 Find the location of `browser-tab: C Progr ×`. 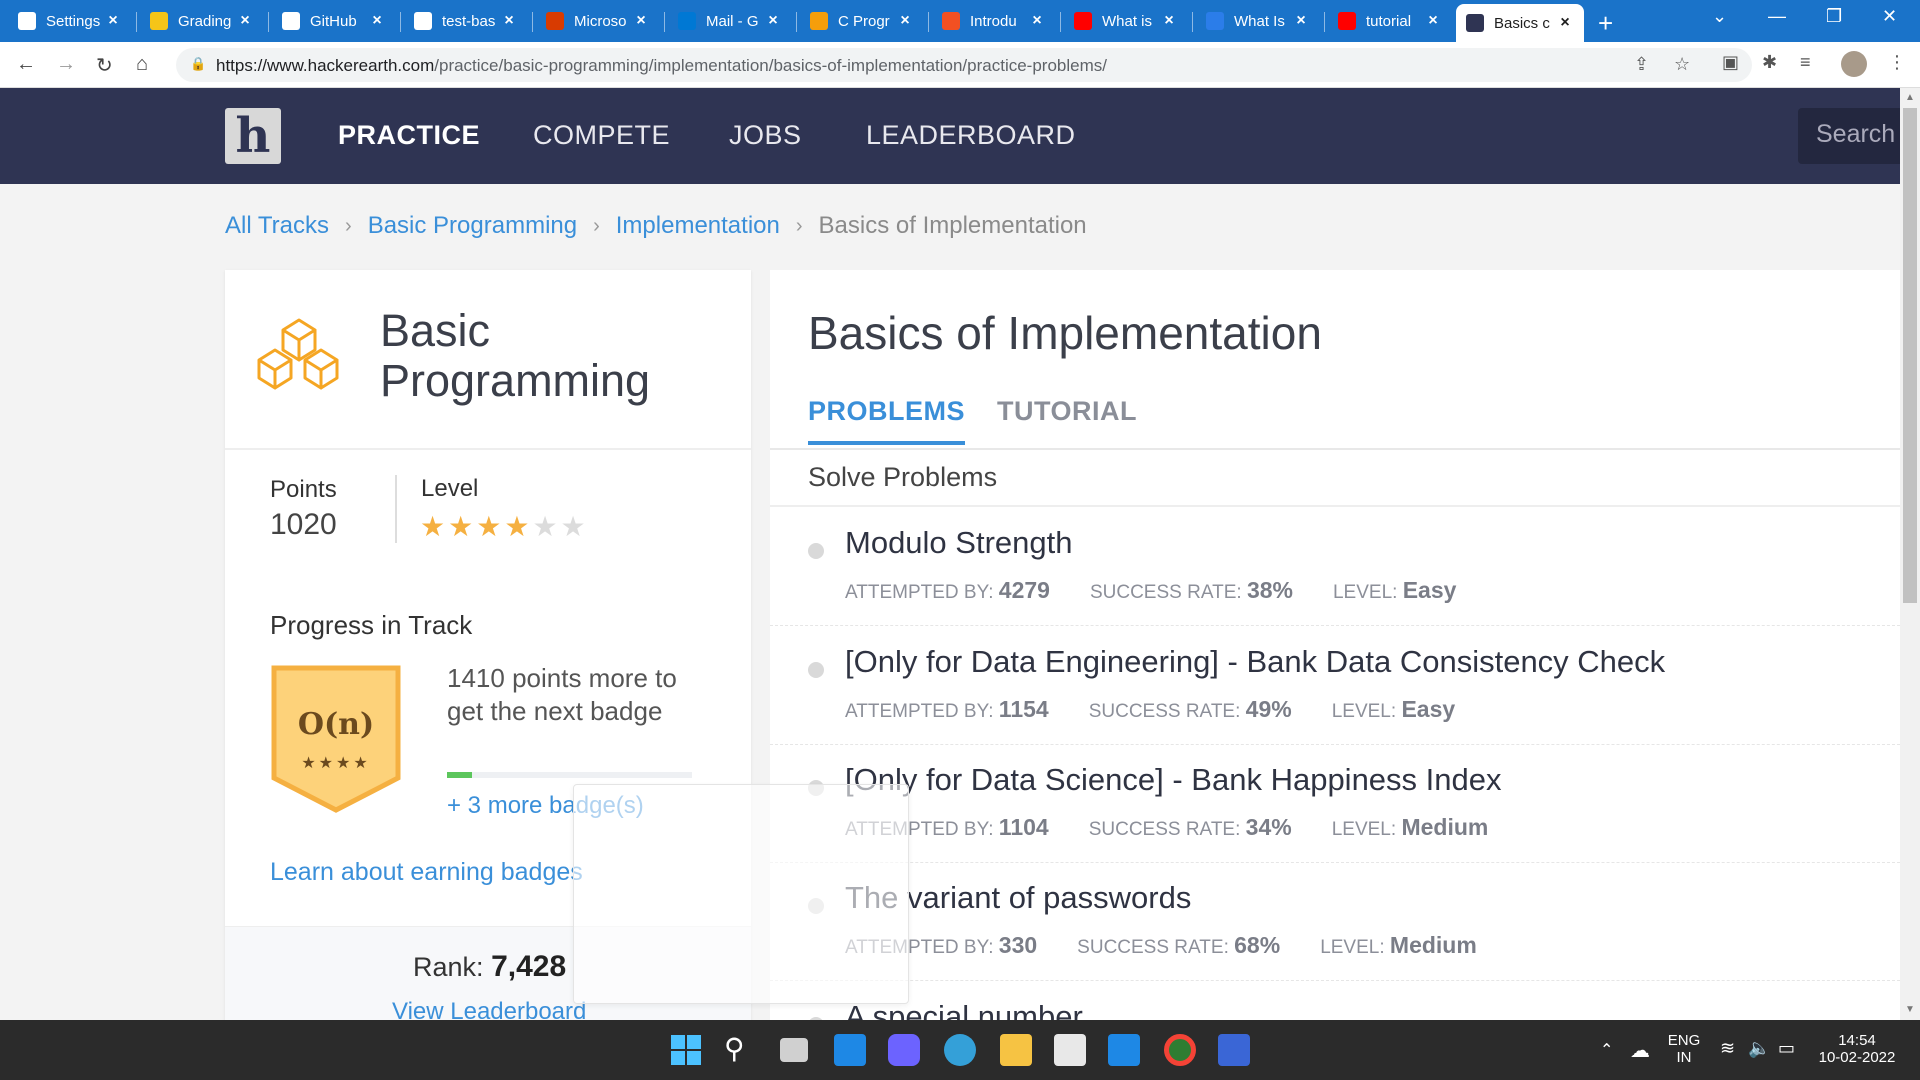

browser-tab: C Progr × is located at coordinates (862, 21).